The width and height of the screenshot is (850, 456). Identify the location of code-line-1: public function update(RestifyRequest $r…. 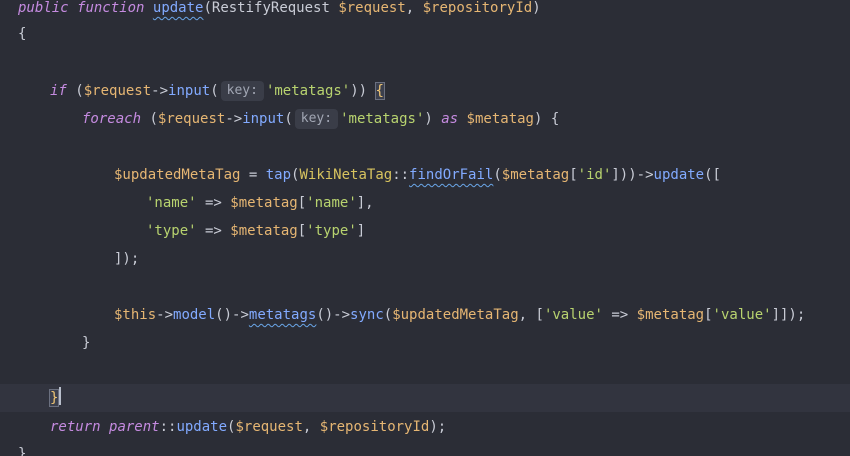
(434, 11).